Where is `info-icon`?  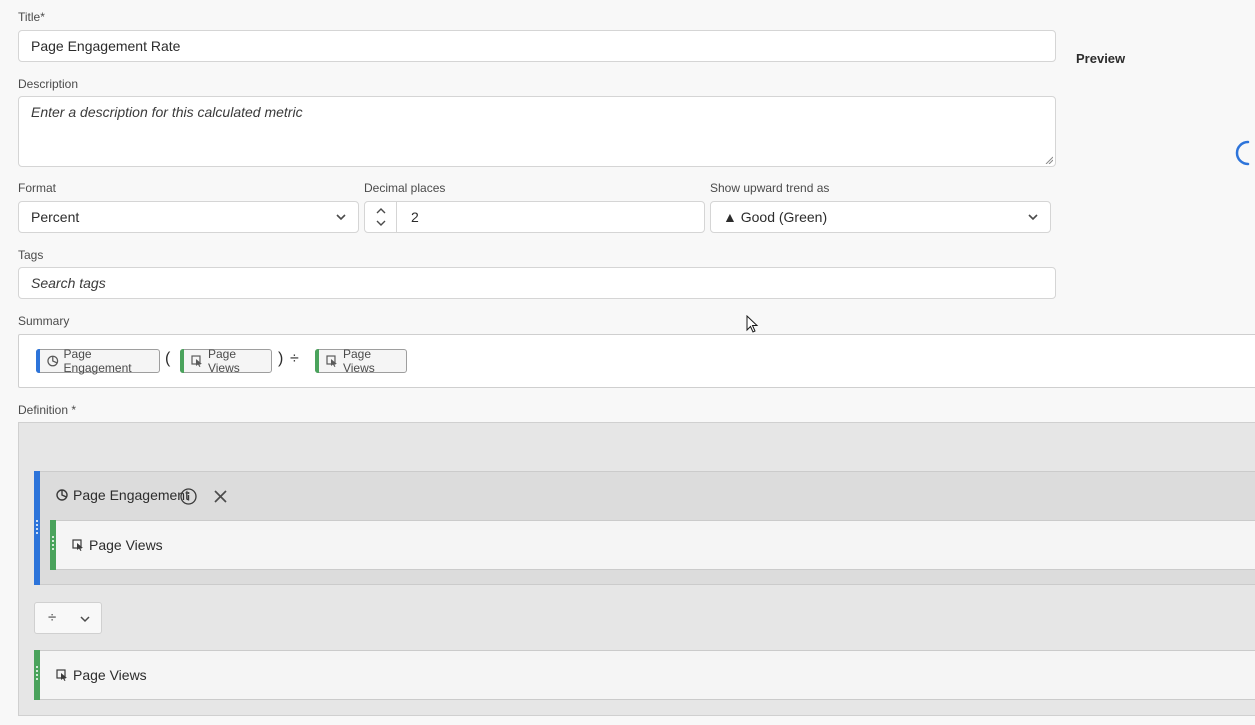
info-icon is located at coordinates (188, 496).